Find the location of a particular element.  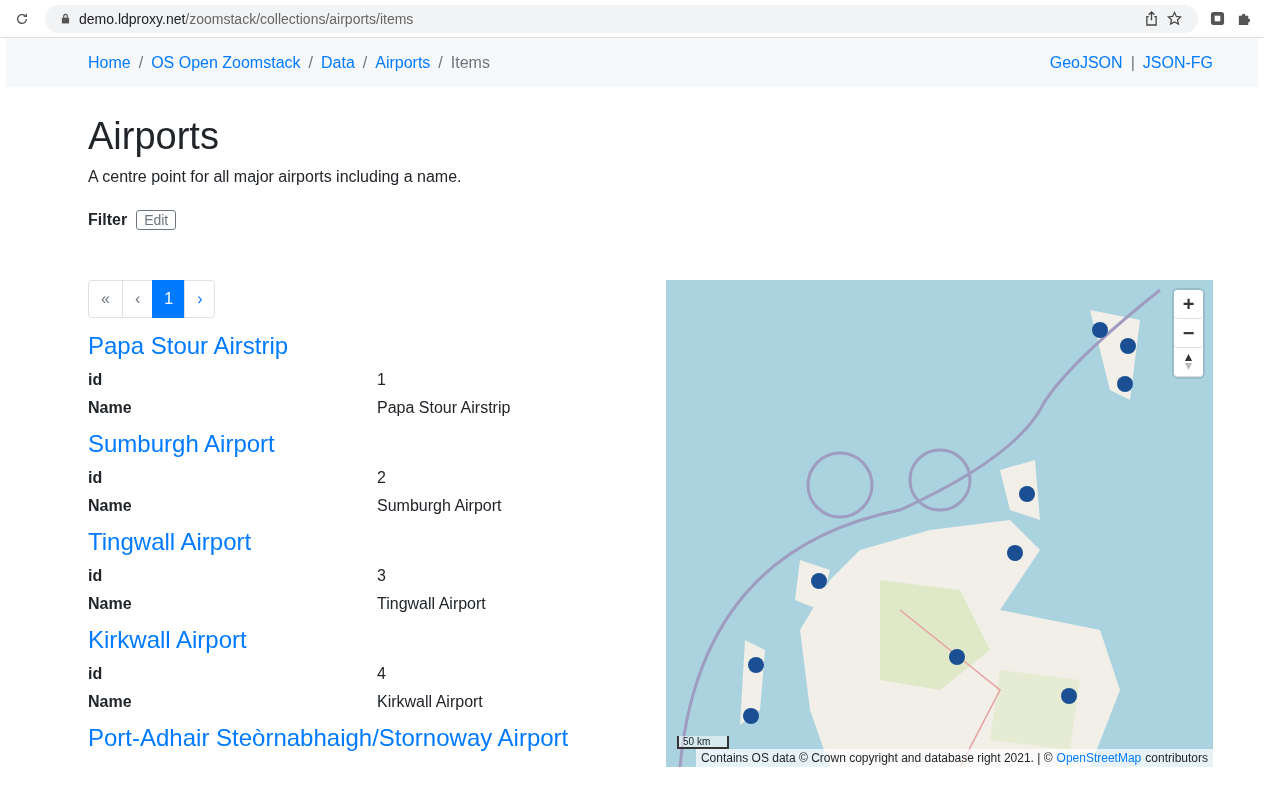

breadcrumb-link: Airports is located at coordinates (403, 62).